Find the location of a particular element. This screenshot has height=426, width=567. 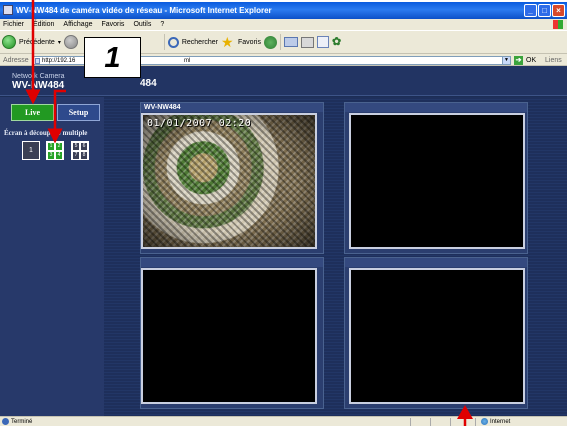

multi-screen-label: Écran à découpage multiple is located at coordinates (46, 133).